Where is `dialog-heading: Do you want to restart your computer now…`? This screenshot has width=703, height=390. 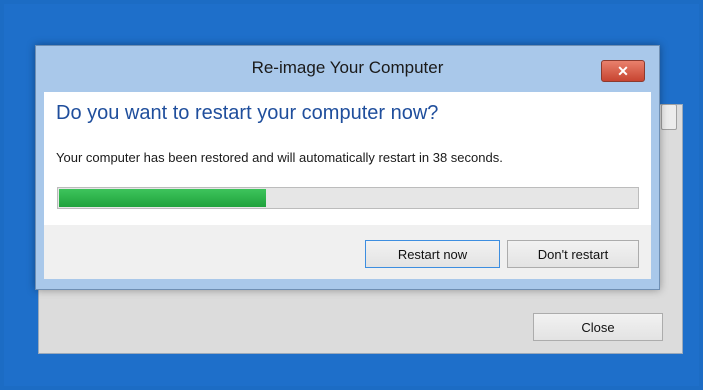 dialog-heading: Do you want to restart your computer now… is located at coordinates (247, 113).